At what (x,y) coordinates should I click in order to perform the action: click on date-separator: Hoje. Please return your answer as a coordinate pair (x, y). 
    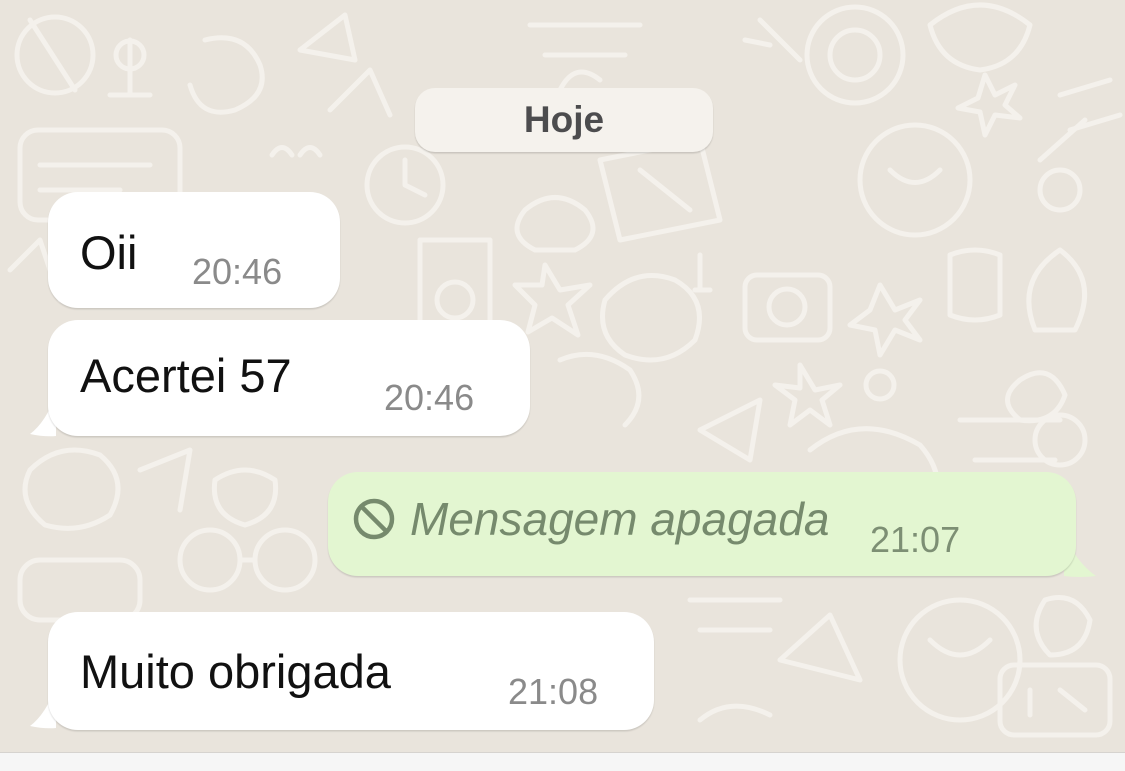
    Looking at the image, I should click on (564, 120).